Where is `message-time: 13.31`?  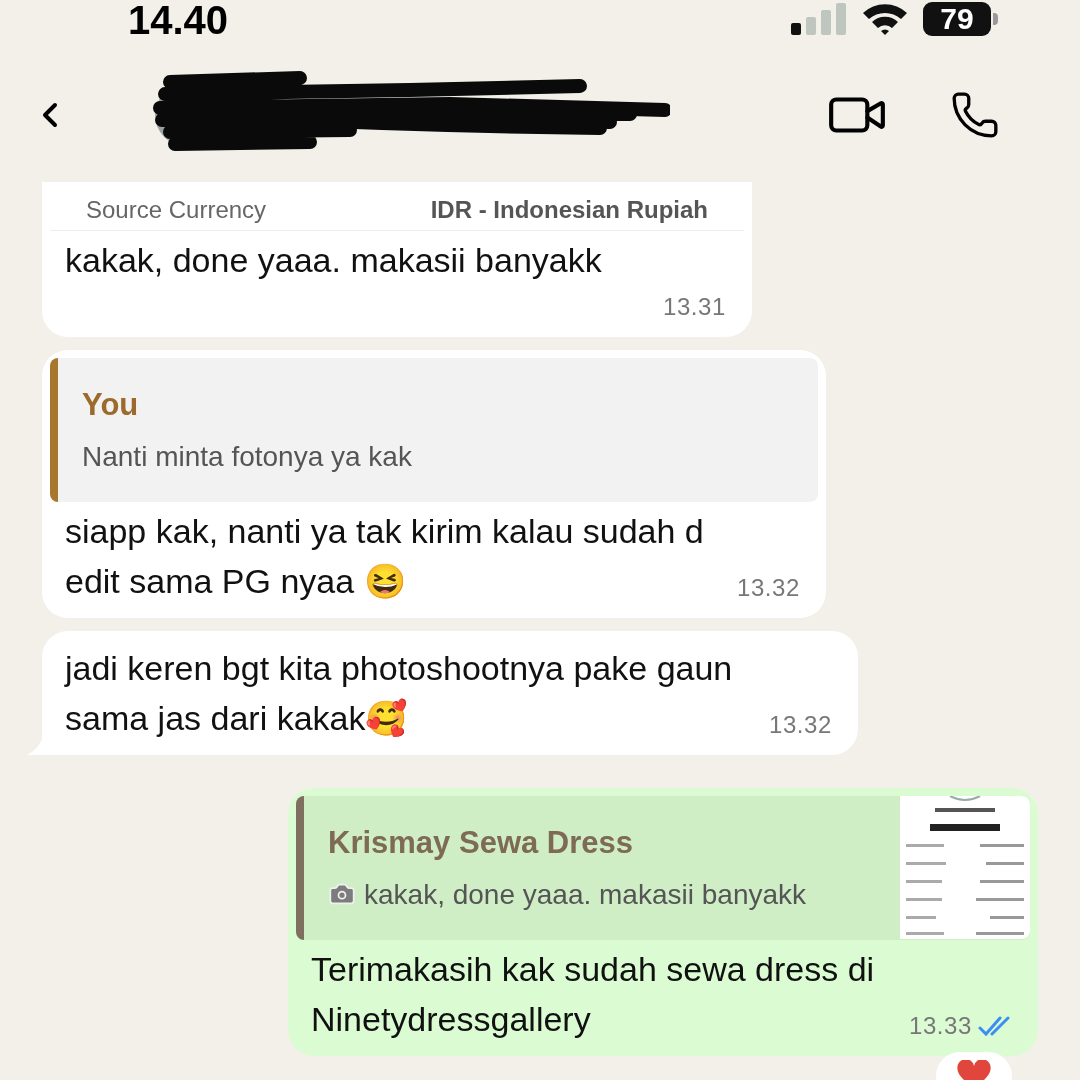
message-time: 13.31 is located at coordinates (694, 307).